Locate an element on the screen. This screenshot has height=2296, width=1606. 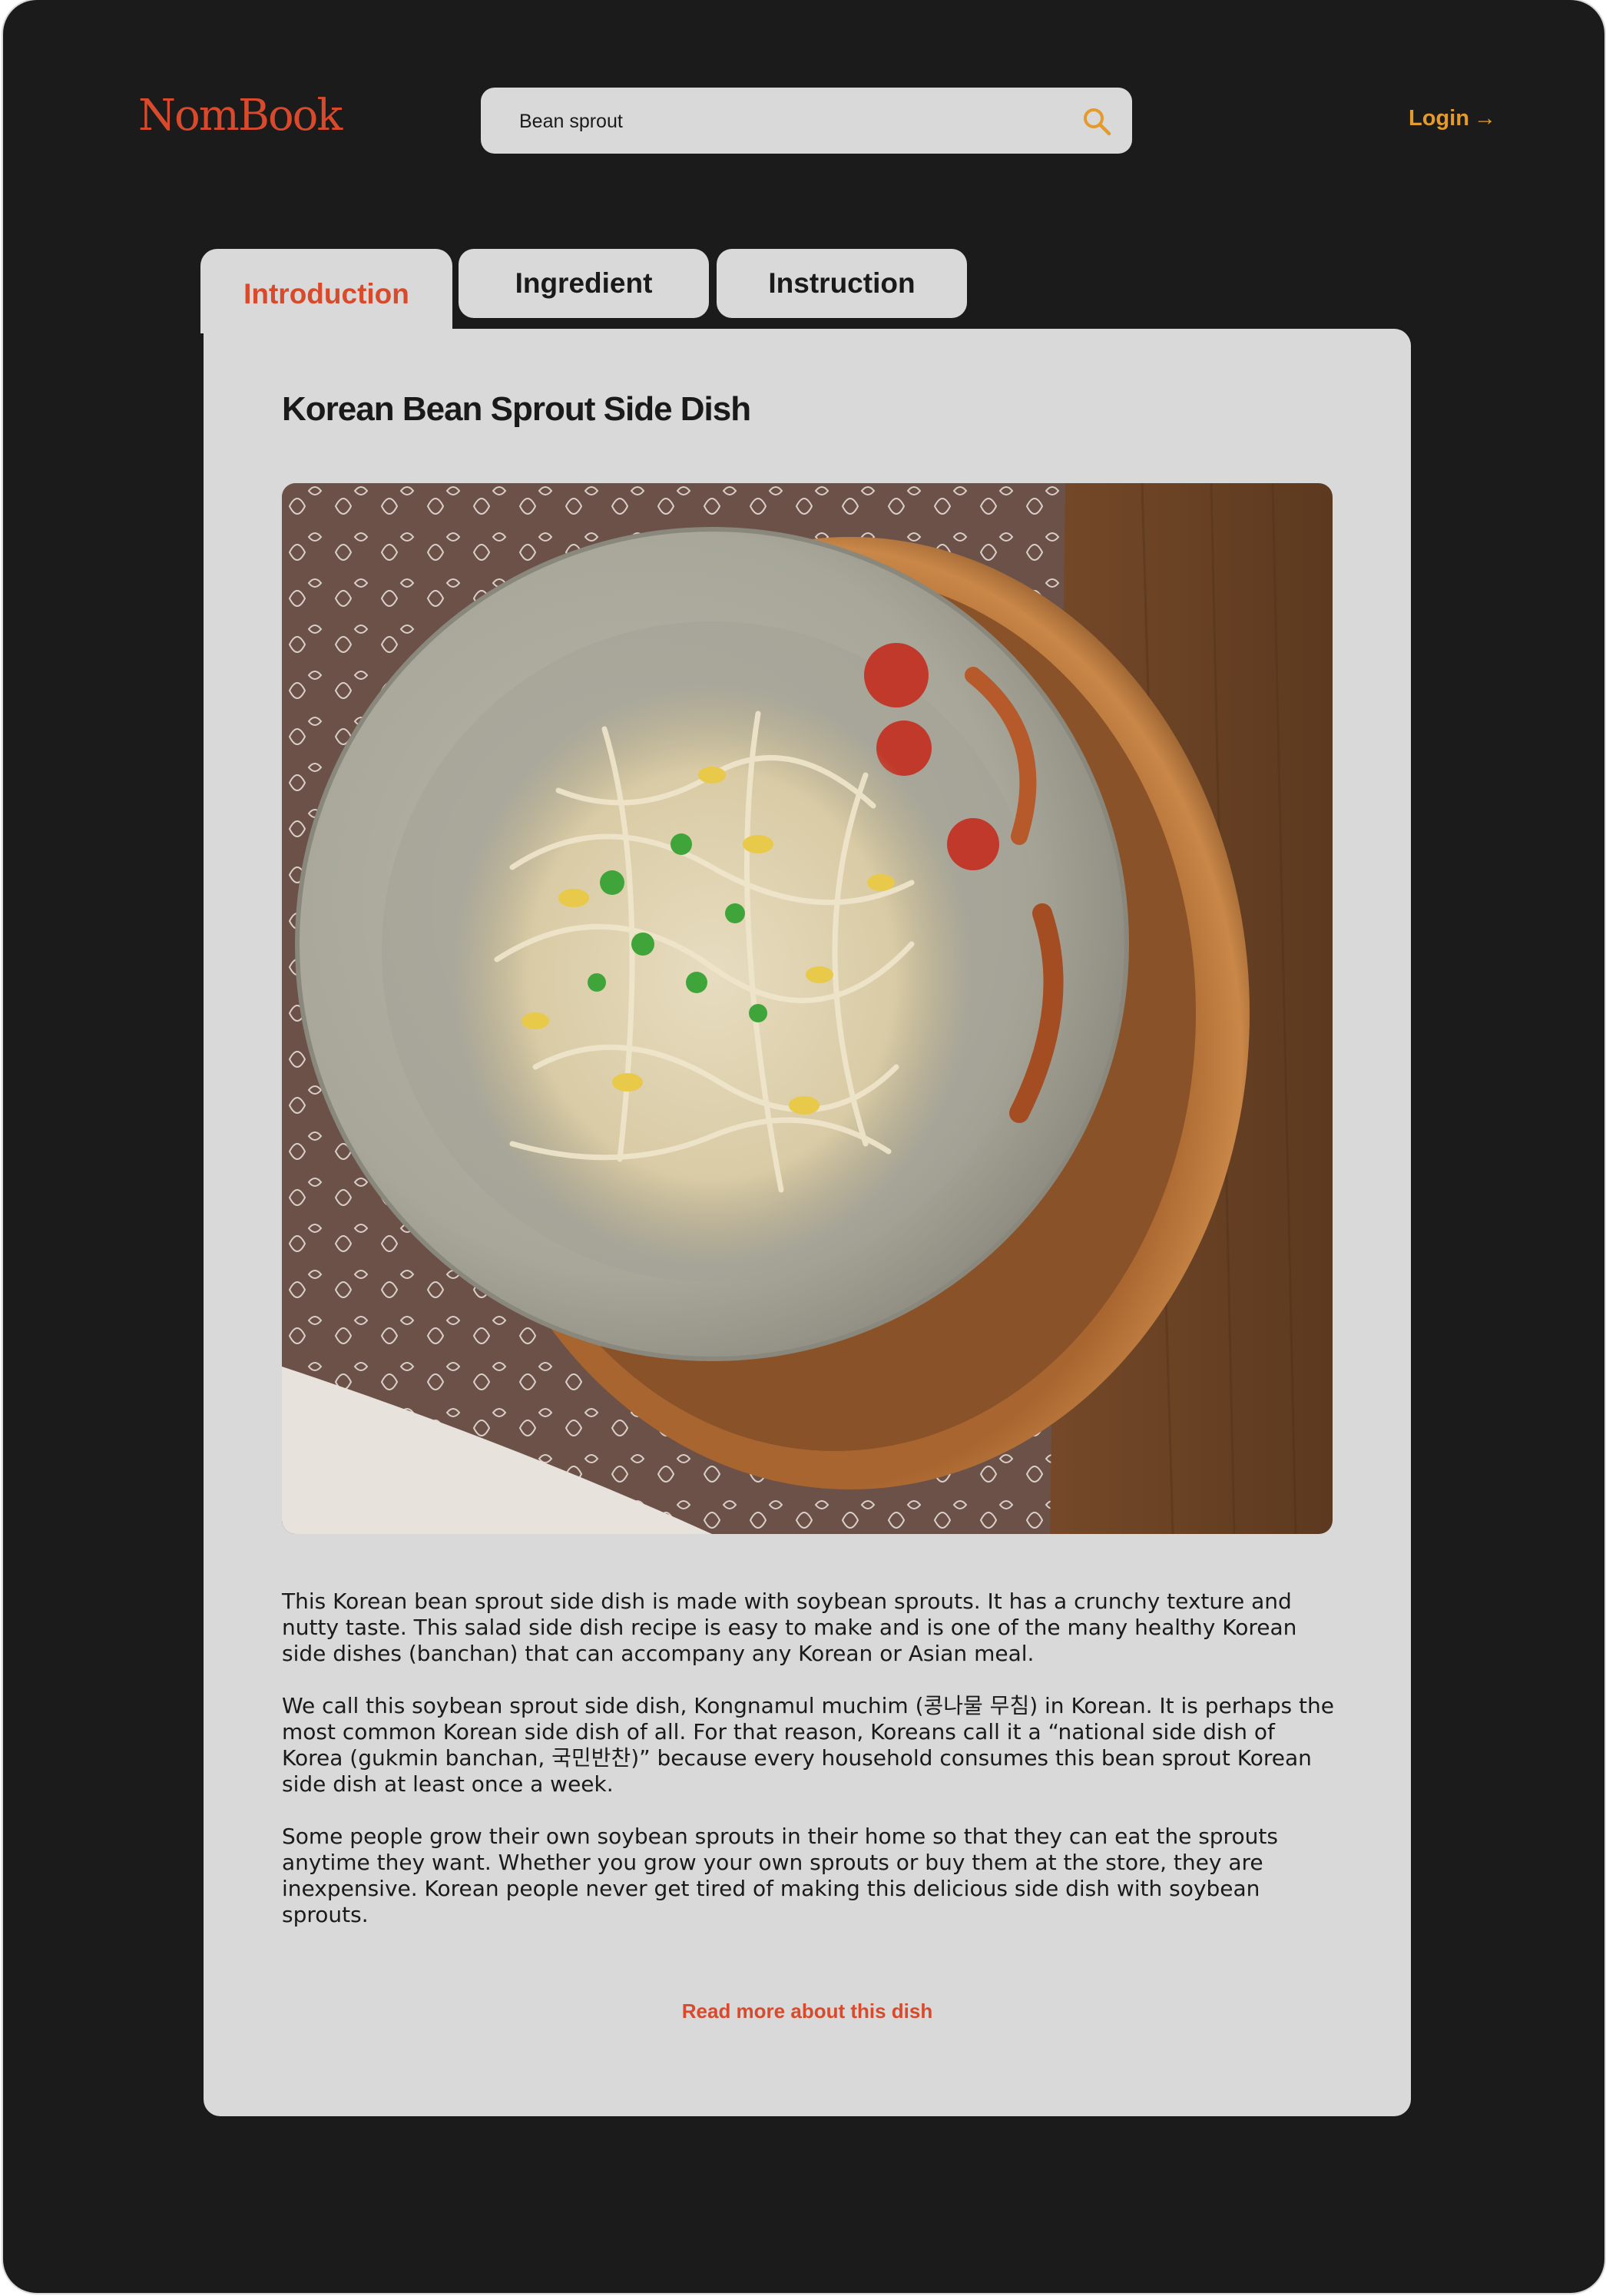
search-input is located at coordinates (781, 121).